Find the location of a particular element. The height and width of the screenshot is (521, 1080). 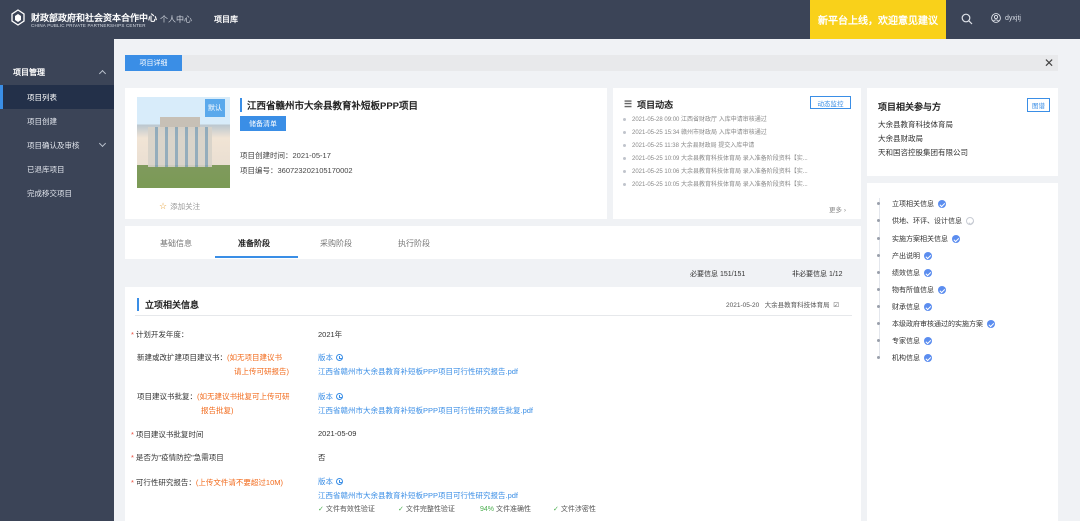

progress-step-label: 产出说明 is located at coordinates (906, 256).